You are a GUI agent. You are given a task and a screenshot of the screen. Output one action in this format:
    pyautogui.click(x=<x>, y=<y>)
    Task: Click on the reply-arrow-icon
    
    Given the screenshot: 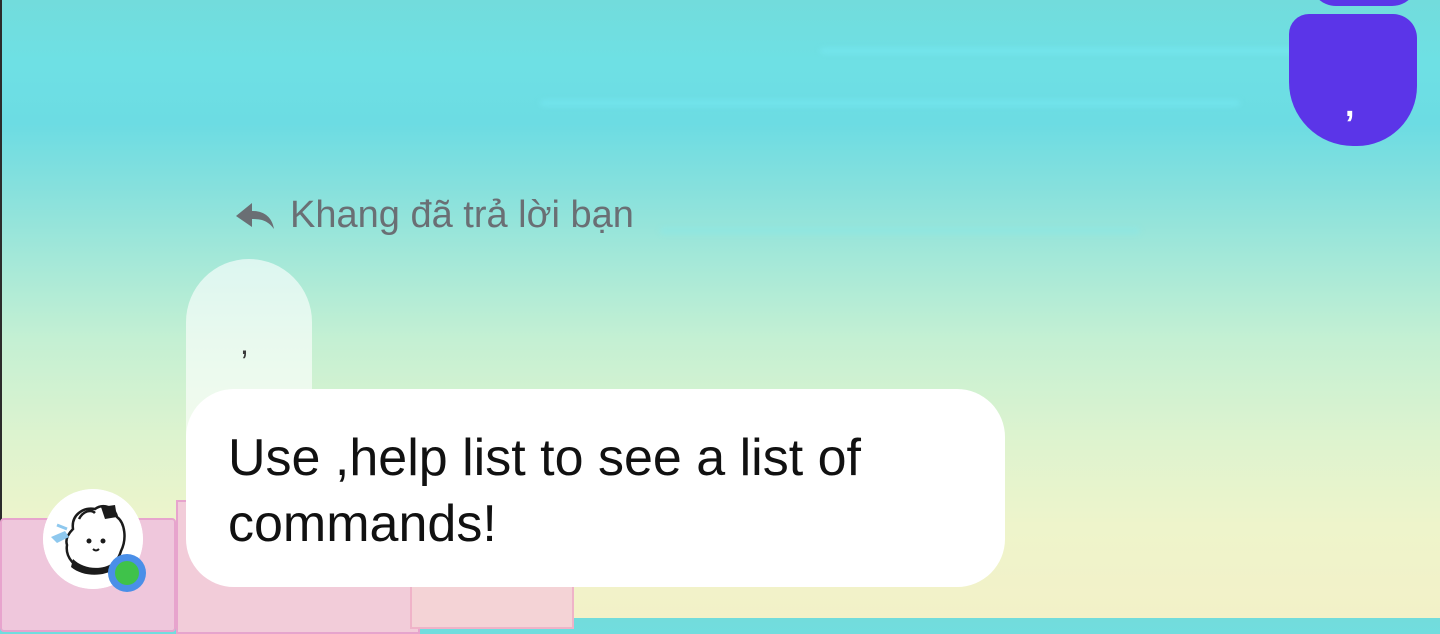 What is the action you would take?
    pyautogui.click(x=255, y=216)
    